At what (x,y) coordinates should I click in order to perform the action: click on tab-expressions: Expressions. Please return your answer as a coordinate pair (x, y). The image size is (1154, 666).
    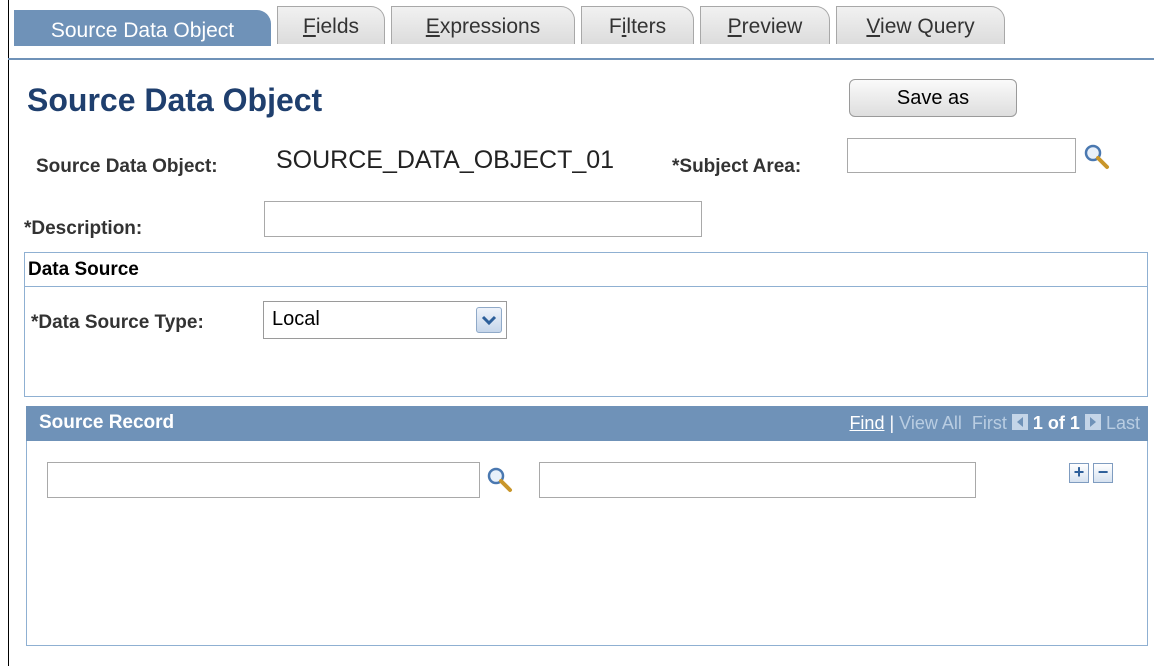
    Looking at the image, I should click on (483, 25).